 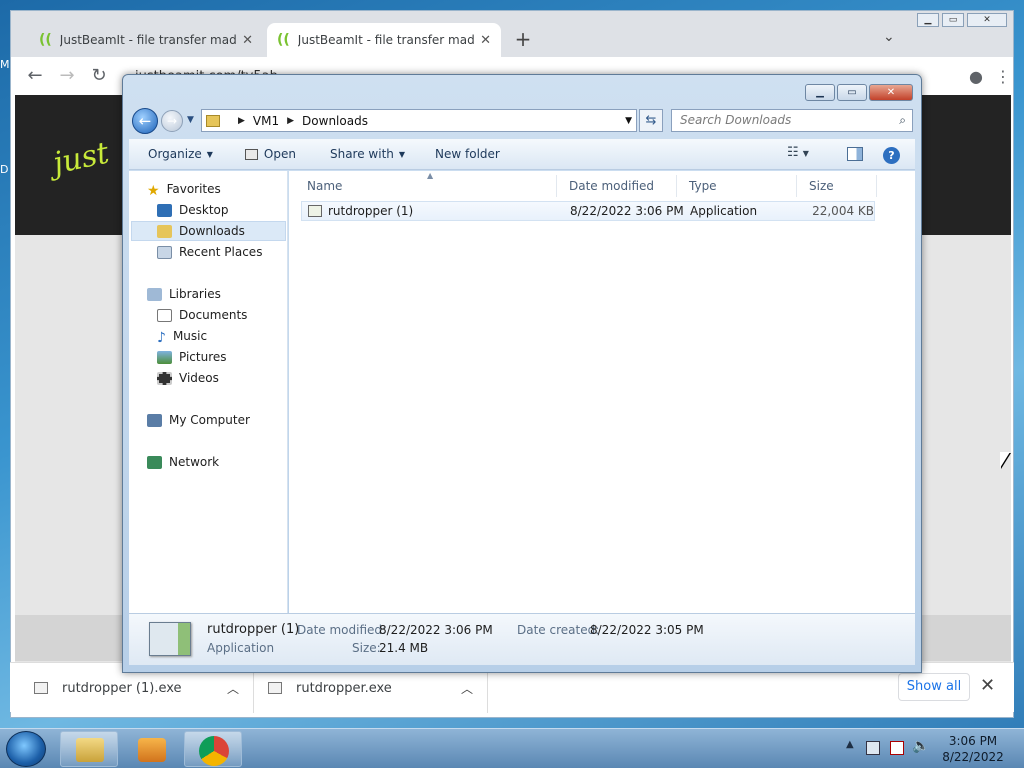 What do you see at coordinates (897, 748) in the screenshot?
I see `network-warning-icon` at bounding box center [897, 748].